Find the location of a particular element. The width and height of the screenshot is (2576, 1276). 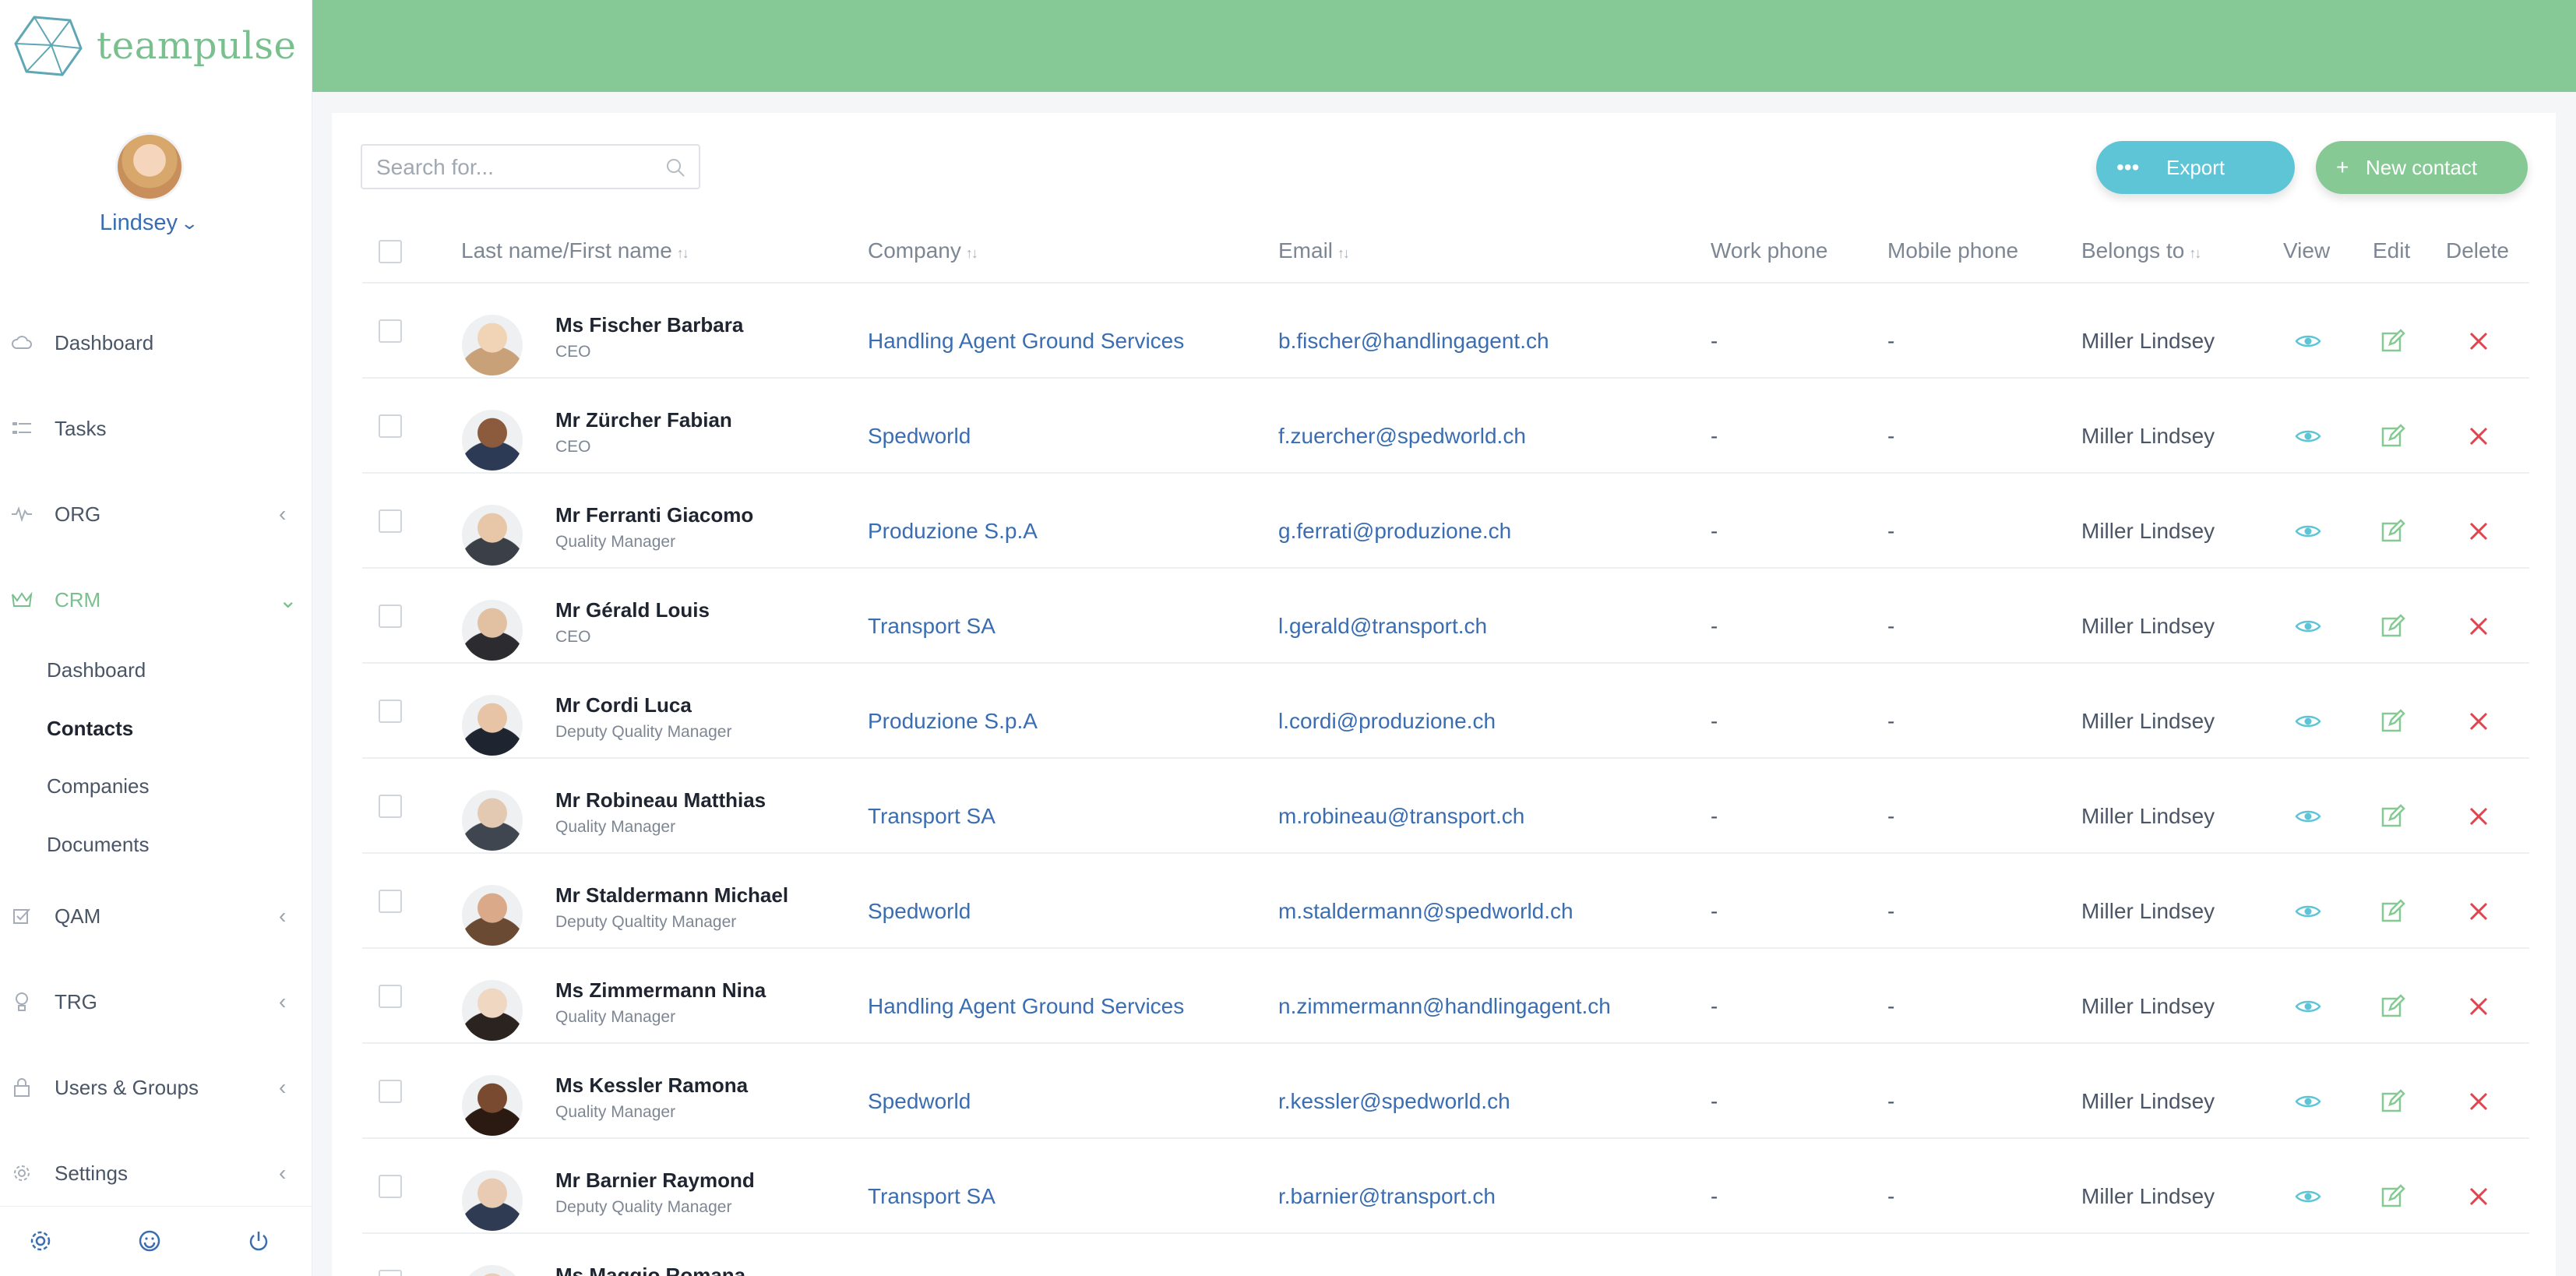

contact-name: Mr Staldermann Michael is located at coordinates (671, 895).